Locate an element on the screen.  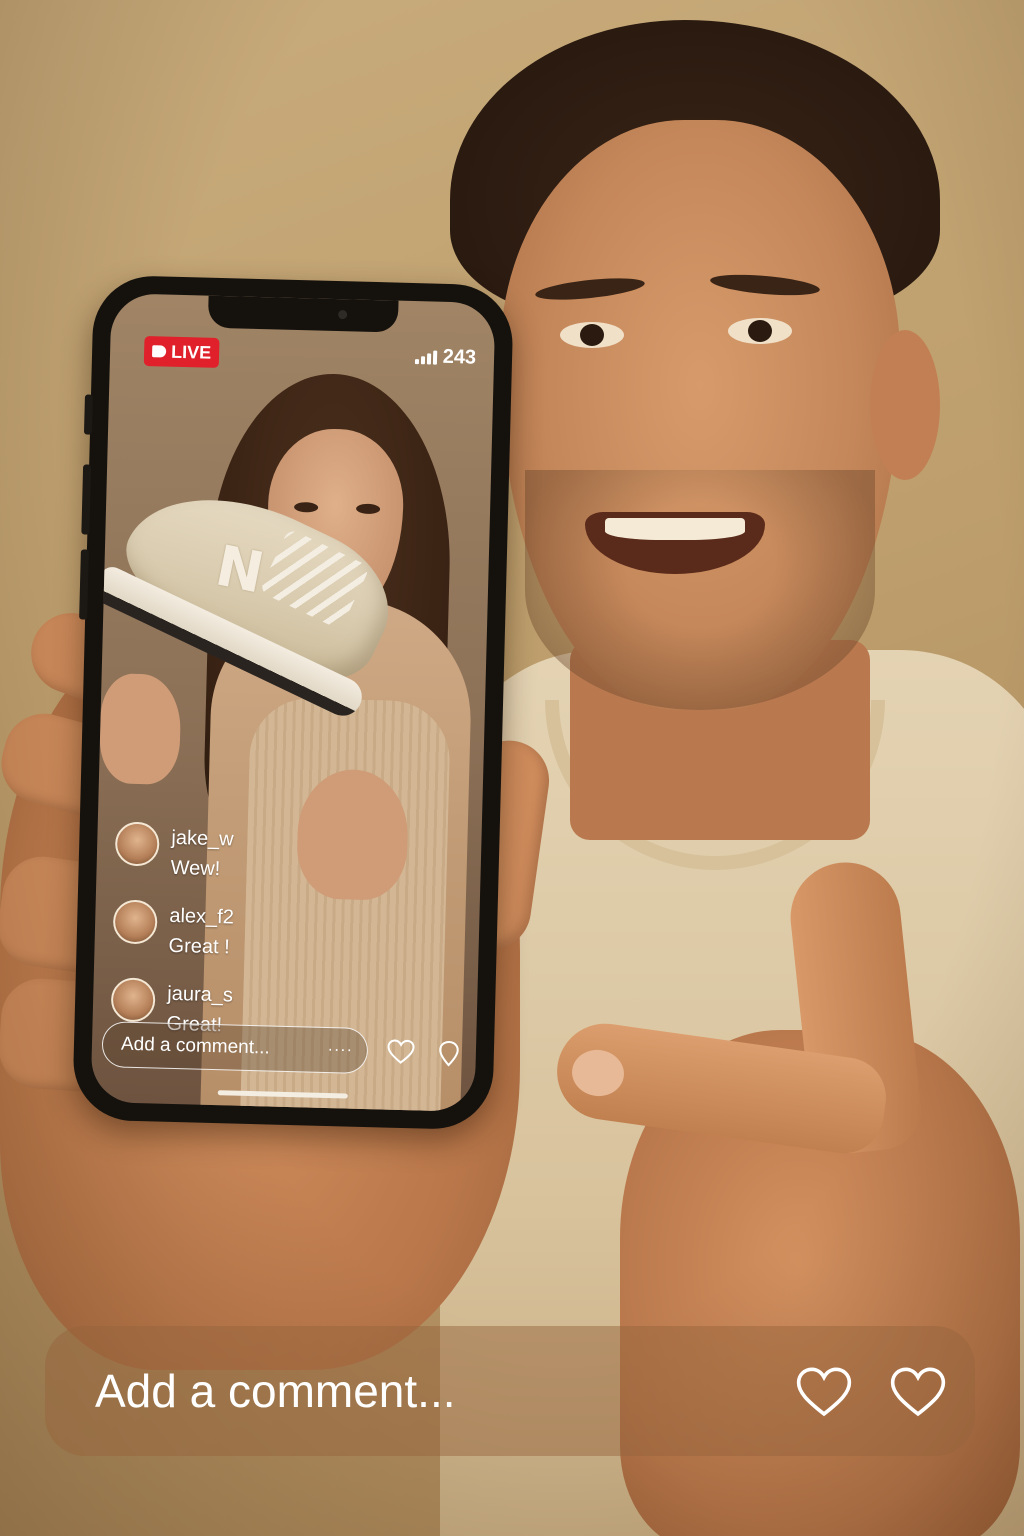
share-icon is located at coordinates (448, 1053).